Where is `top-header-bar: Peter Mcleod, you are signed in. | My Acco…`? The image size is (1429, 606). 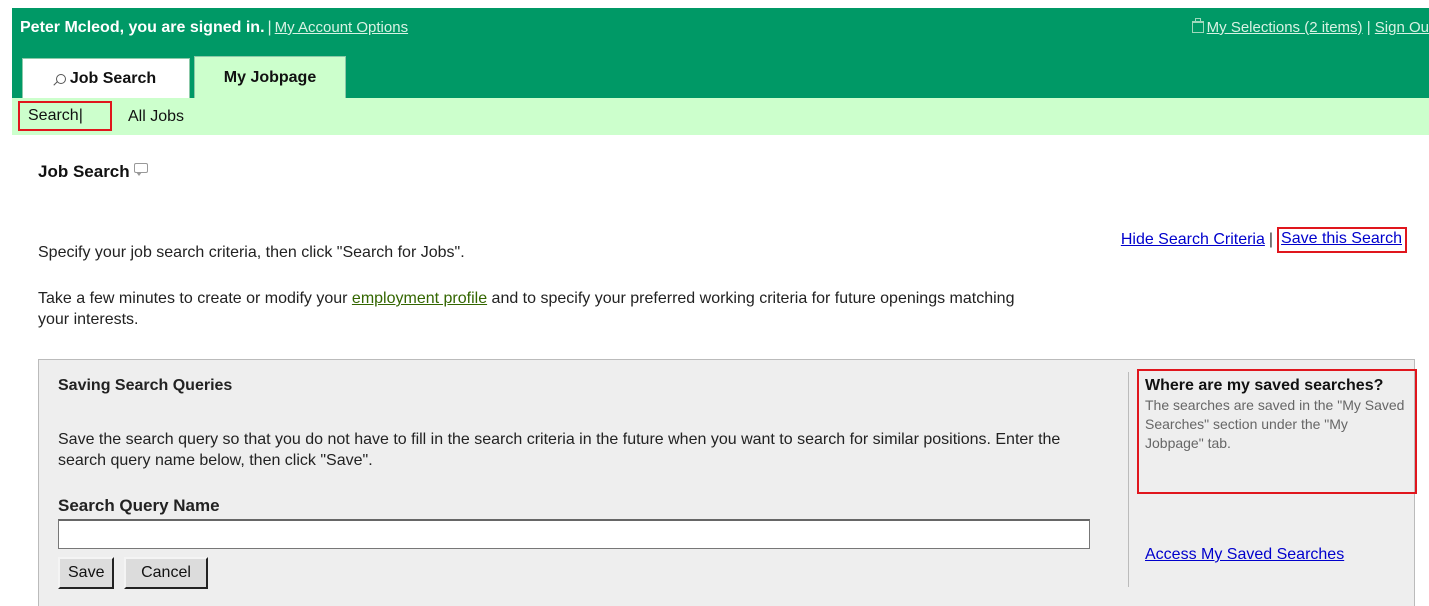
top-header-bar: Peter Mcleod, you are signed in. | My Acco… is located at coordinates (720, 53).